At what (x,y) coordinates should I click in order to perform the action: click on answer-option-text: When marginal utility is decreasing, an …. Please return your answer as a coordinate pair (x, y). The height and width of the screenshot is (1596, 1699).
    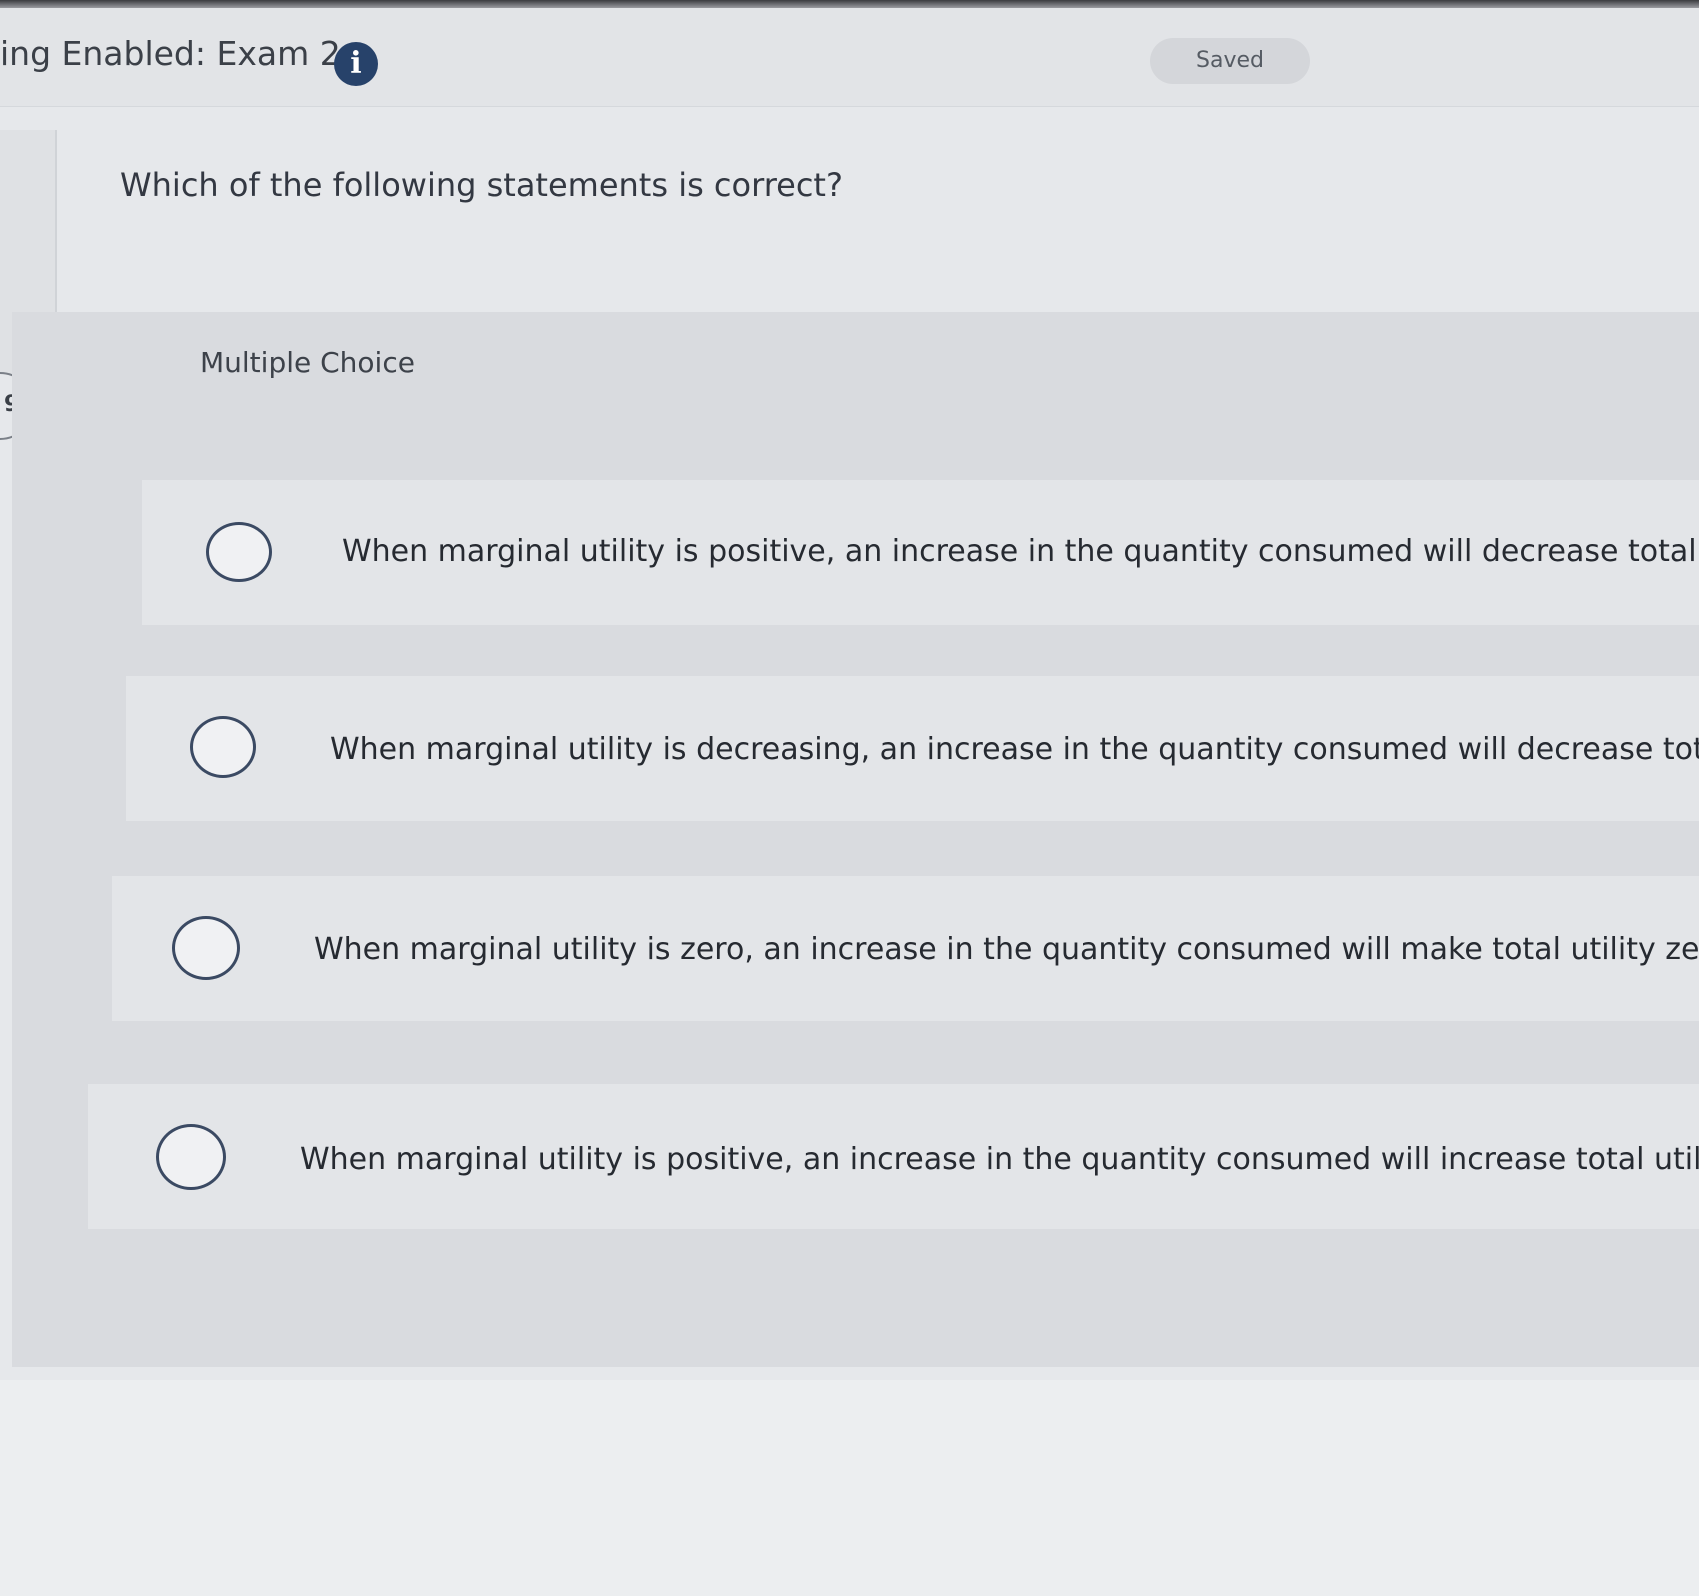
    Looking at the image, I should click on (1014, 749).